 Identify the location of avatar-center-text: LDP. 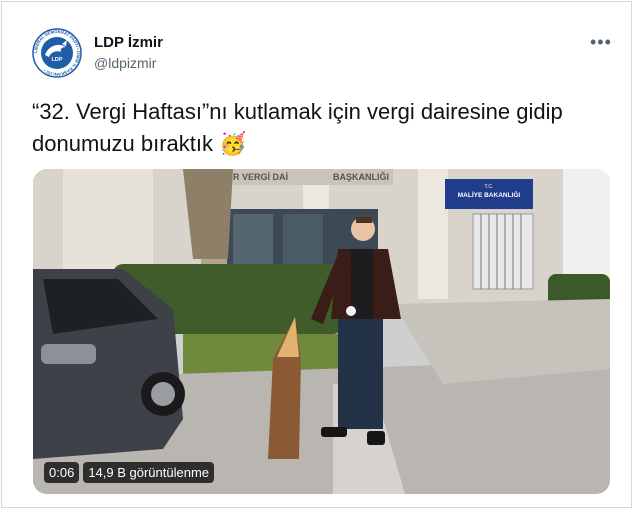
(57, 60).